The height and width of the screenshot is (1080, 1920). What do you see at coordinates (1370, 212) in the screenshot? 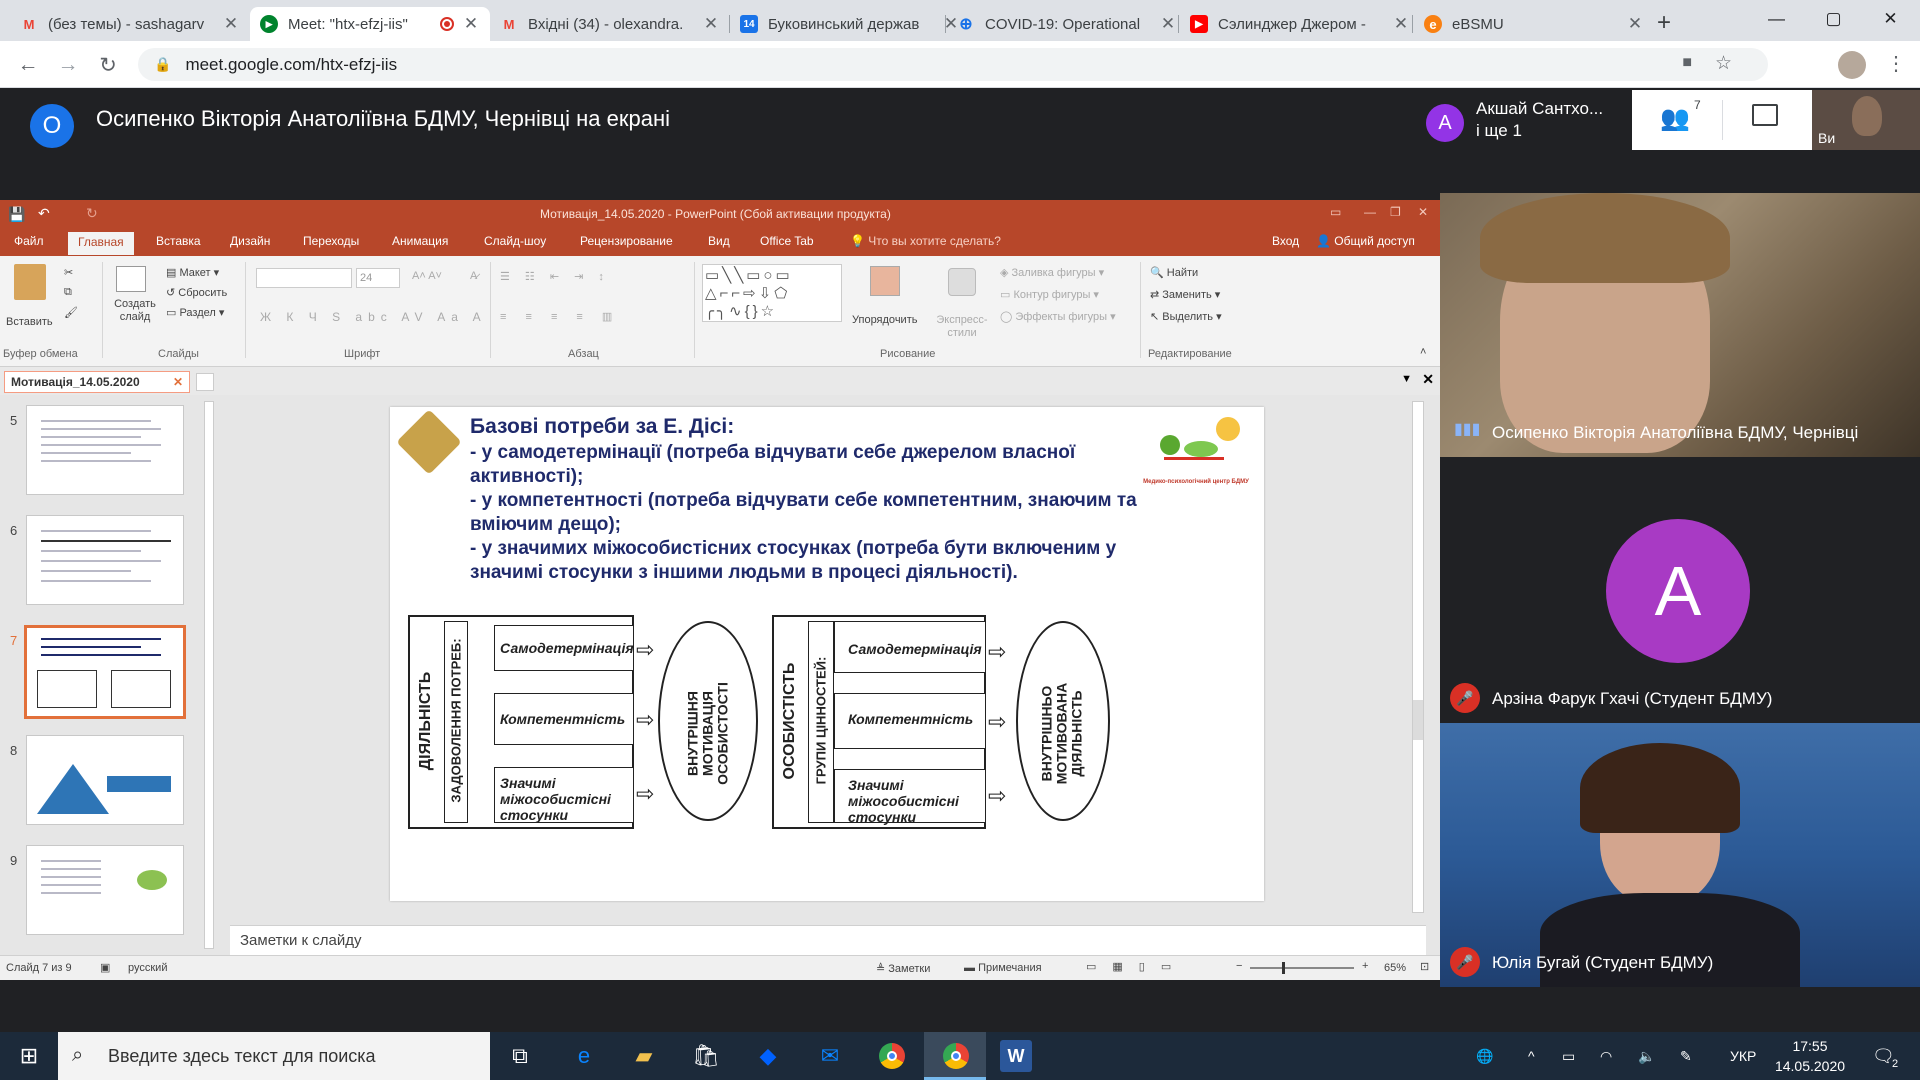
I see `minimize-icon: —` at bounding box center [1370, 212].